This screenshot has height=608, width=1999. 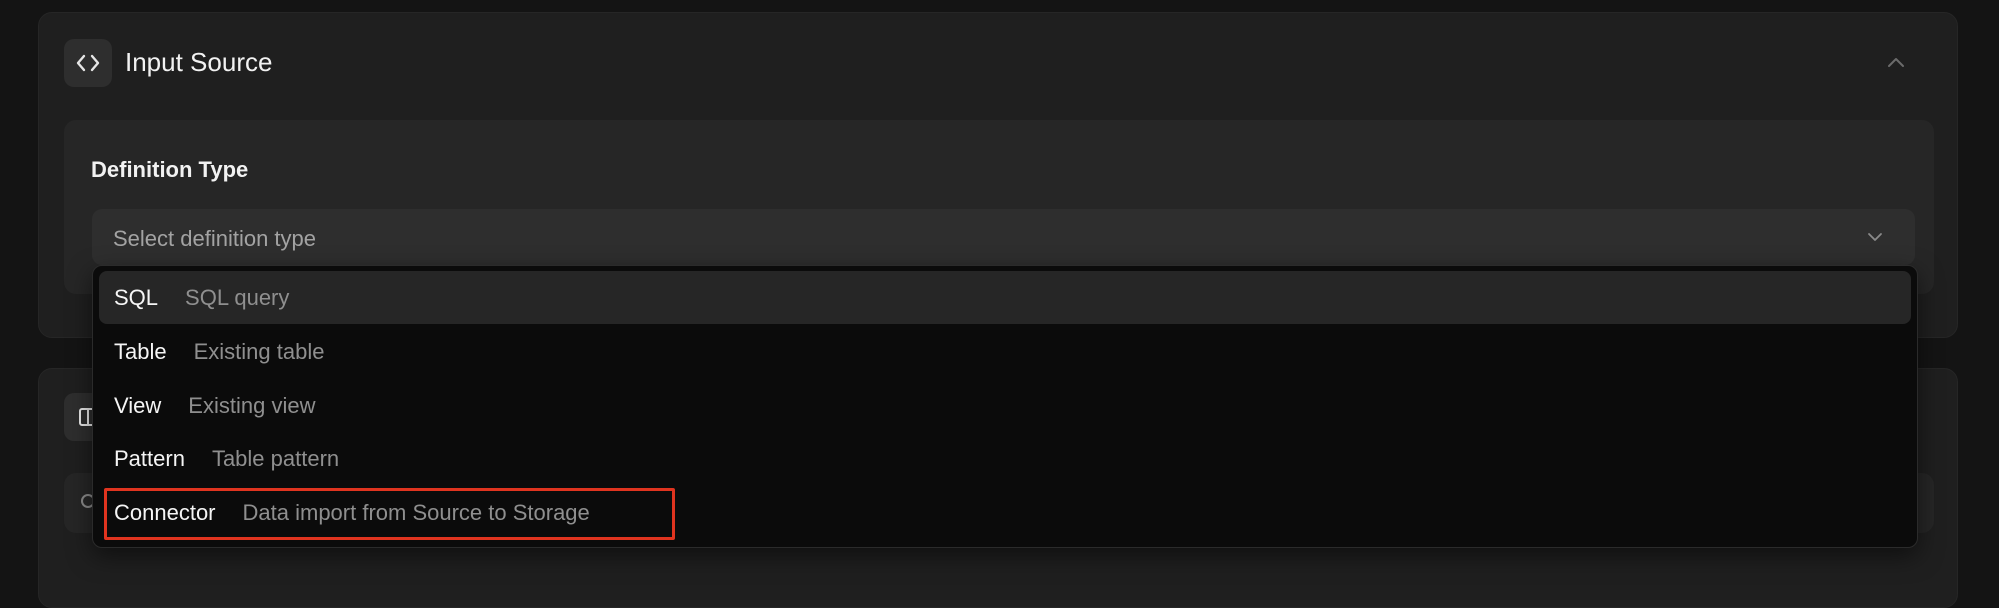 I want to click on option-label: Connector, so click(x=165, y=512).